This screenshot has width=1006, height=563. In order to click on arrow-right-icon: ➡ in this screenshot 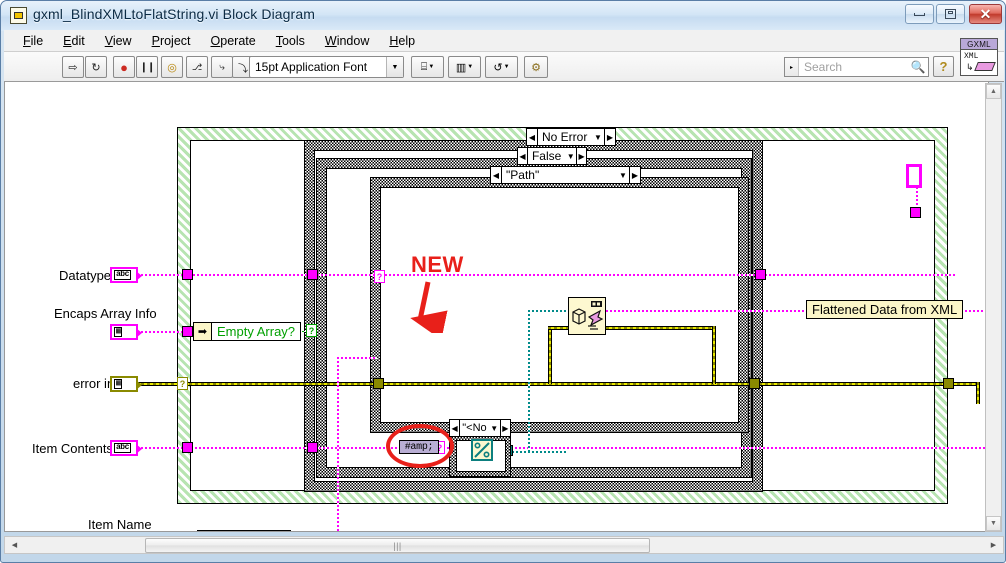, I will do `click(207, 531)`.